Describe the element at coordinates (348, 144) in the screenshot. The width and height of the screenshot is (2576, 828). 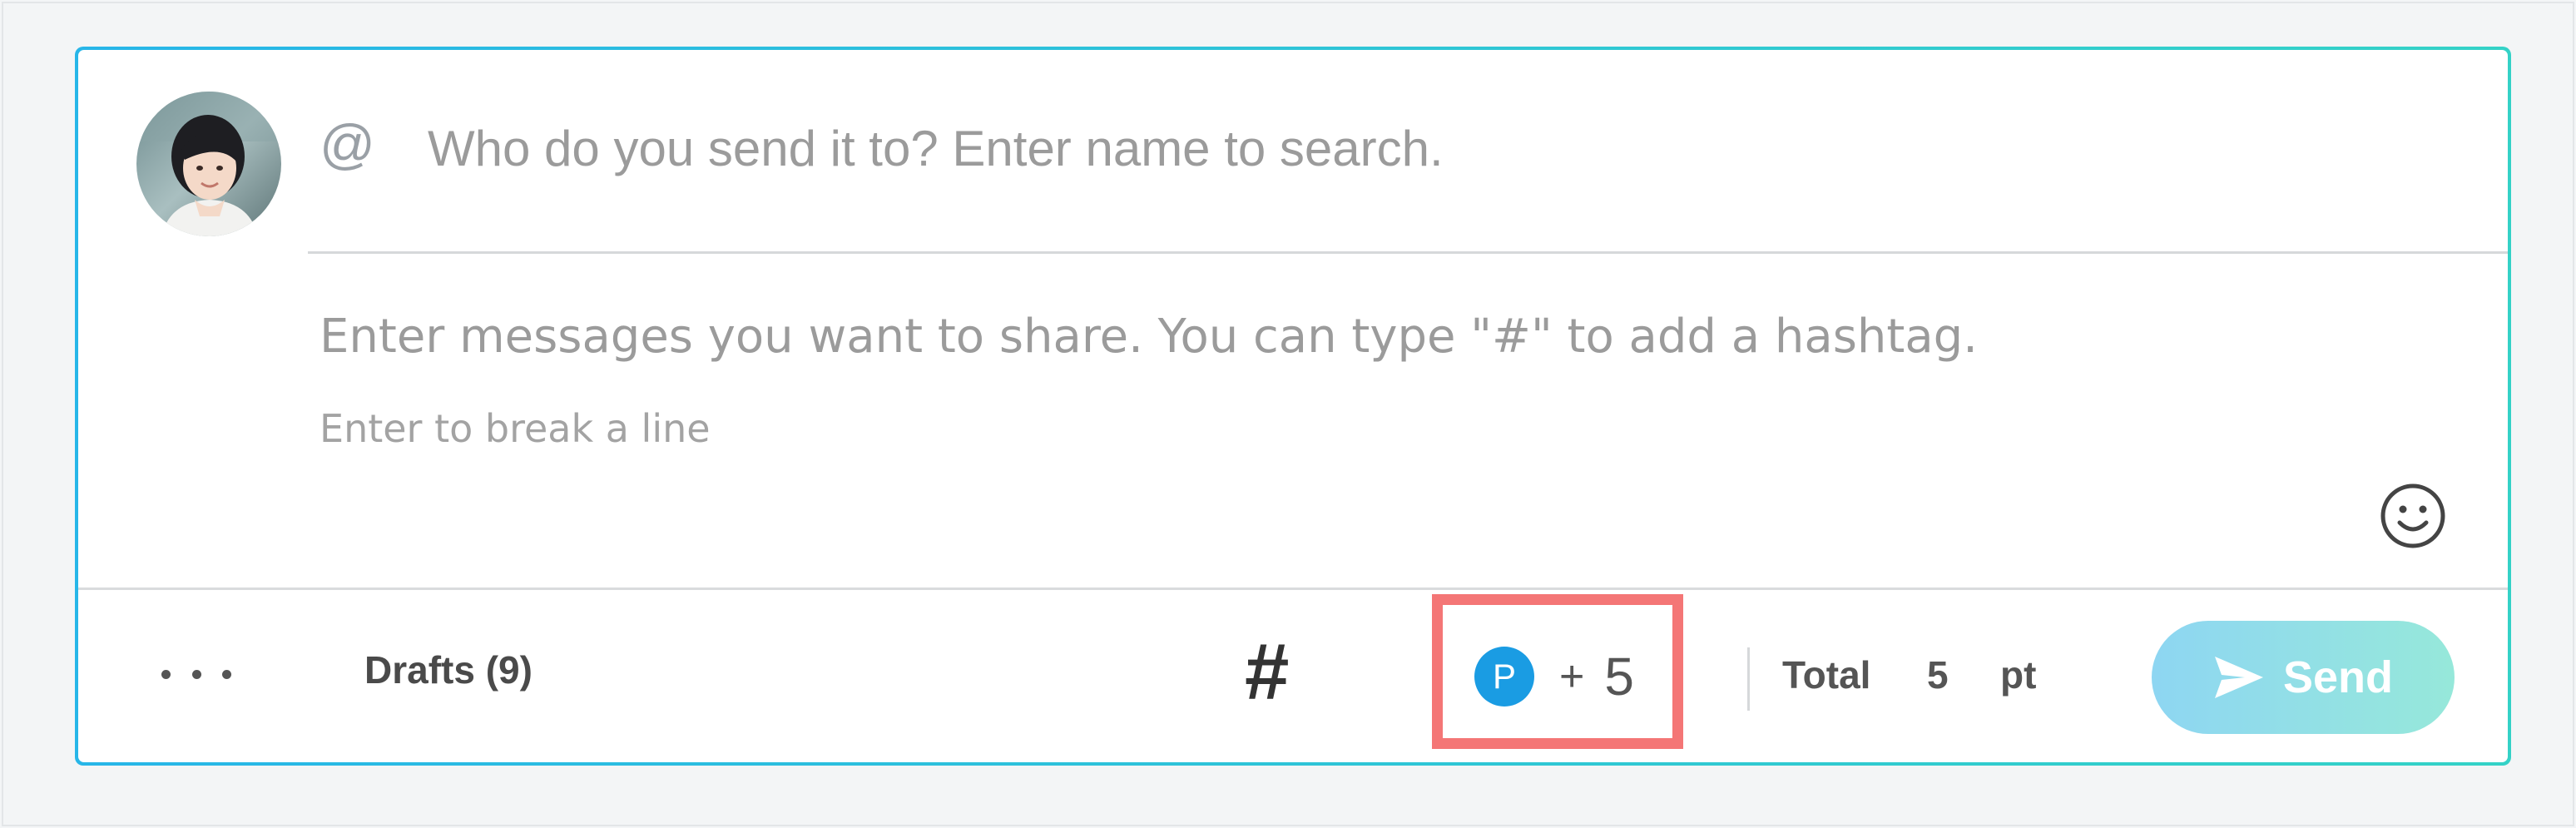
I see `at-icon: @` at that location.